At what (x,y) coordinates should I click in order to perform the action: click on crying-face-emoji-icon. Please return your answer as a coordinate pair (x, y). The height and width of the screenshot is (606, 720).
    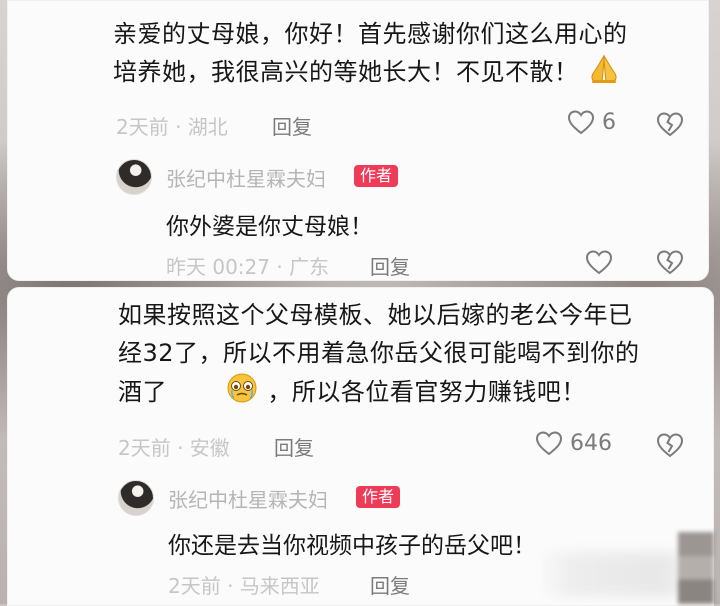
    Looking at the image, I should click on (242, 393).